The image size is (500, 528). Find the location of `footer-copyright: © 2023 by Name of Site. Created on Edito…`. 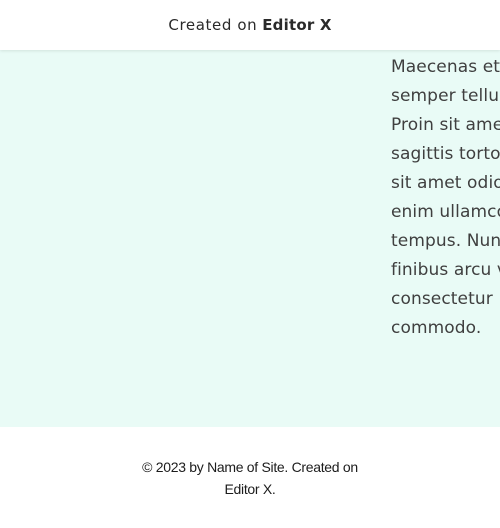

footer-copyright: © 2023 by Name of Site. Created on Edito… is located at coordinates (250, 478).